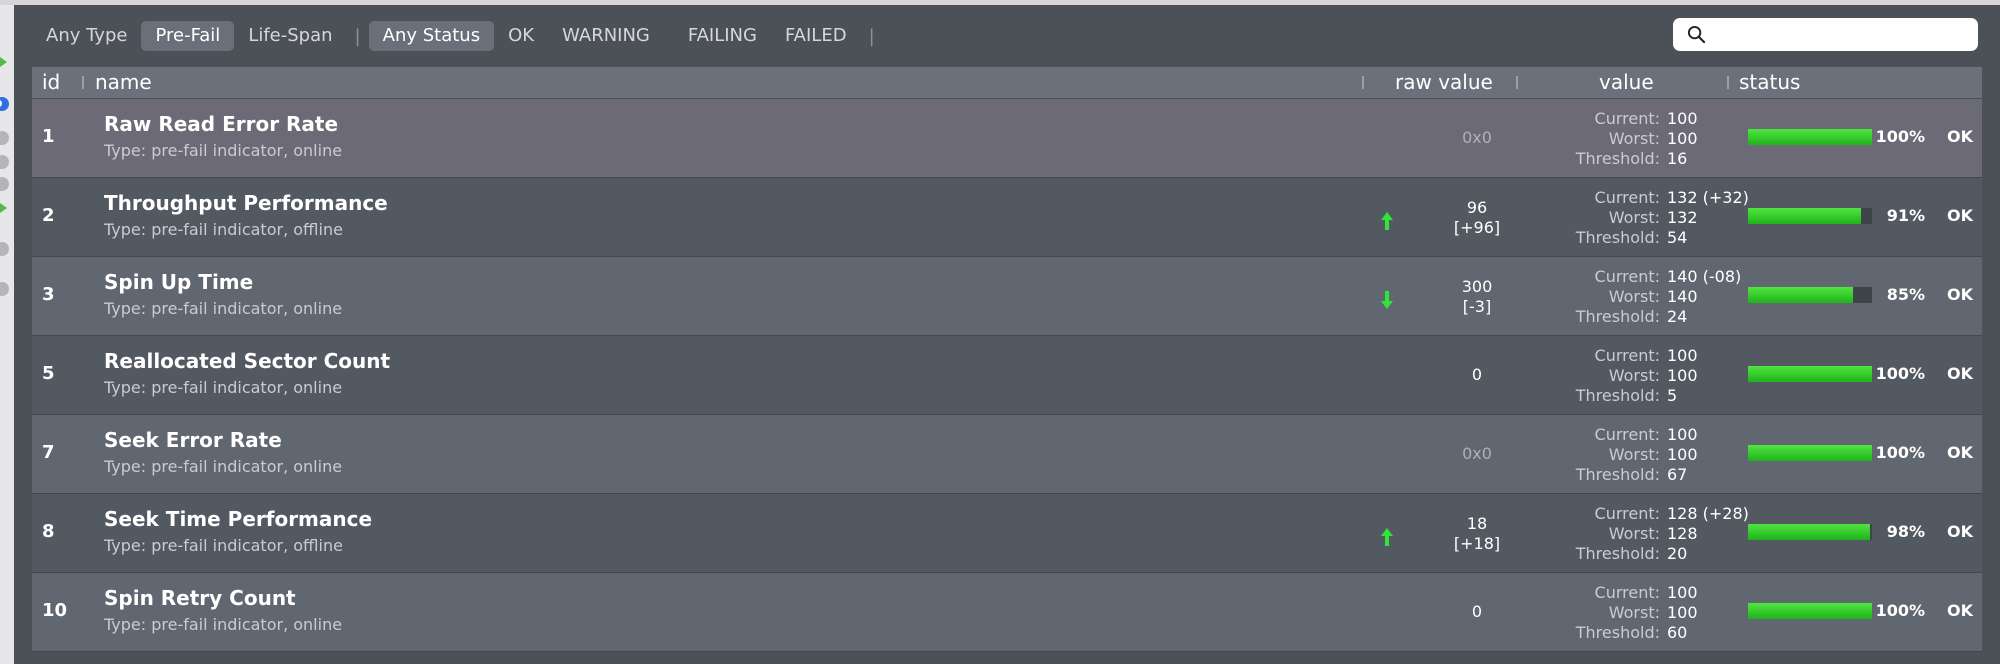  Describe the element at coordinates (606, 36) in the screenshot. I see `filter-warning: WARNING` at that location.